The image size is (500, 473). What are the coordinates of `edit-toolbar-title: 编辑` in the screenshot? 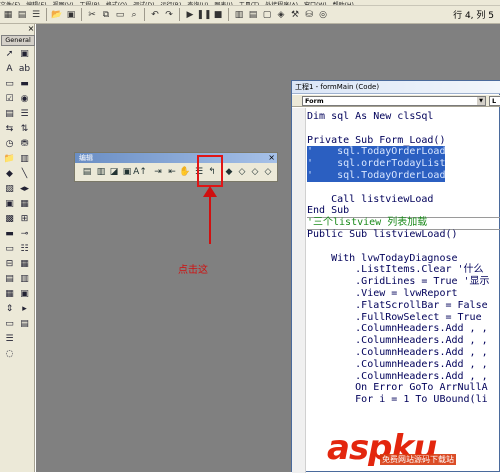 It's located at (176, 158).